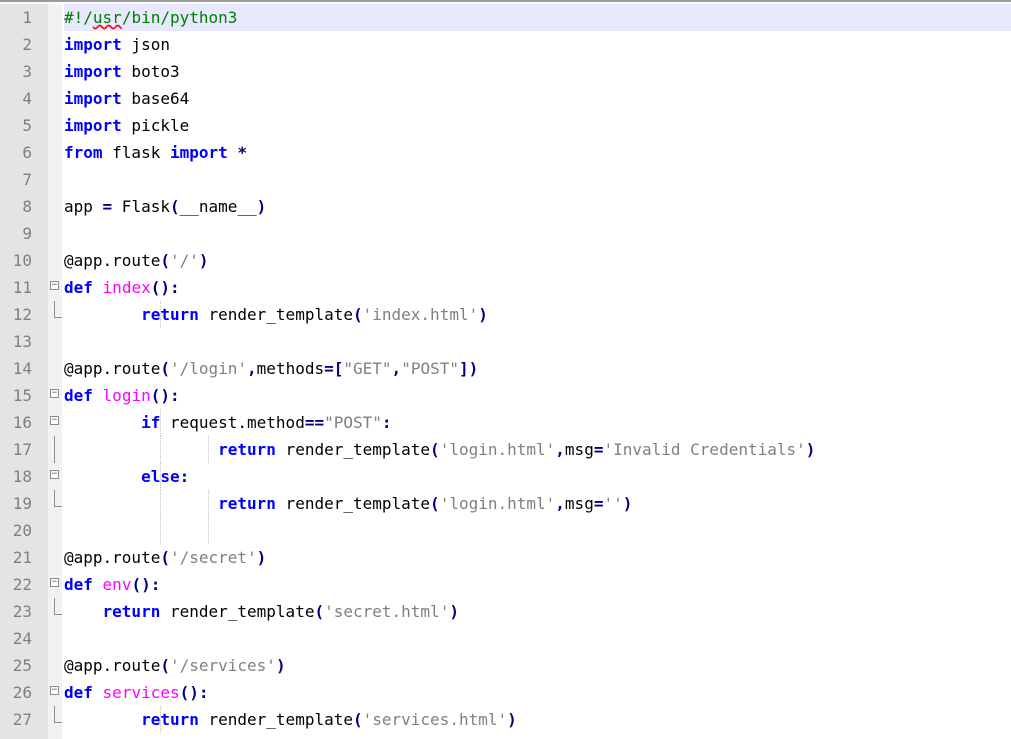 This screenshot has height=739, width=1011. What do you see at coordinates (468, 368) in the screenshot?
I see `code-token: ])` at bounding box center [468, 368].